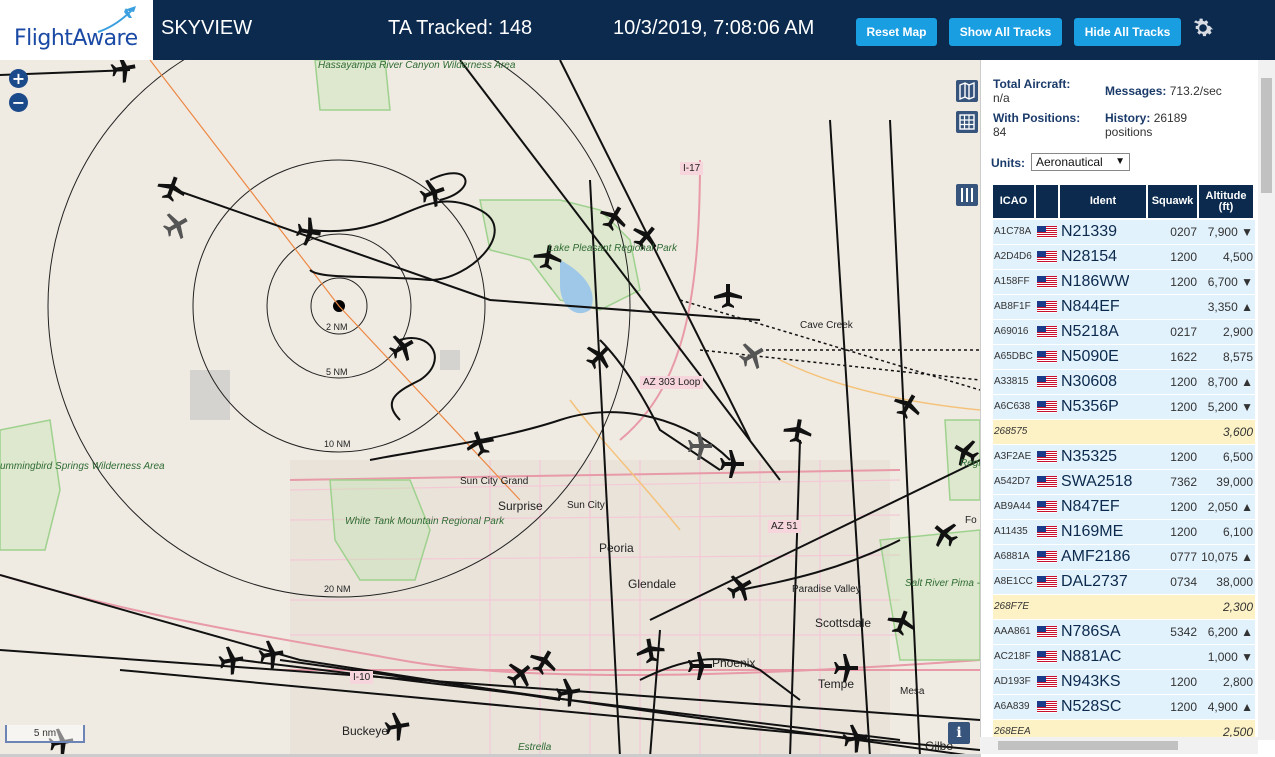  Describe the element at coordinates (1124, 282) in the screenshot. I see `table-row: A158FF N186WW 1200 6,700 ▼` at that location.